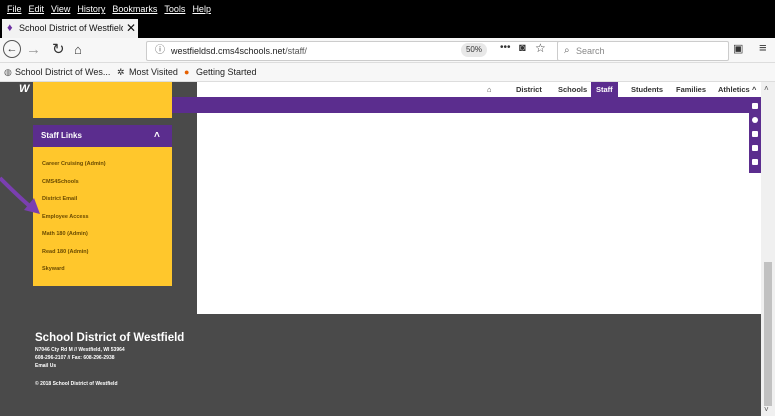  What do you see at coordinates (567, 50) in the screenshot?
I see `search-icon: ⌕` at bounding box center [567, 50].